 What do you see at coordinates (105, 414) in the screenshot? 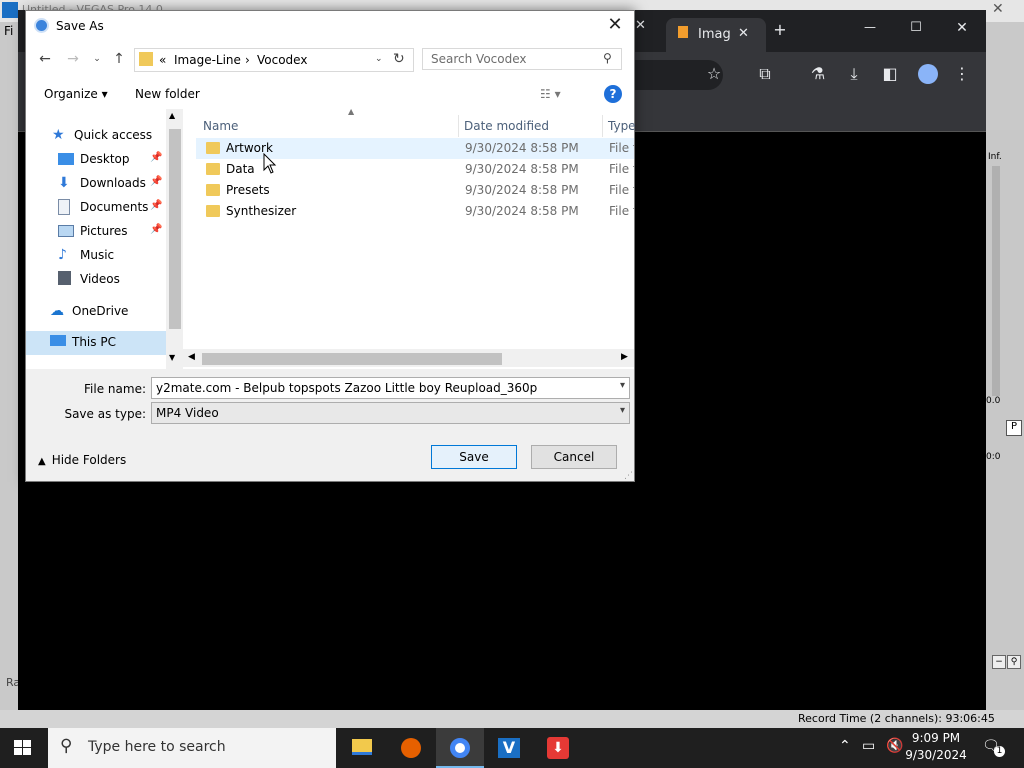
I see `save-as-type-label: Save as type:` at bounding box center [105, 414].